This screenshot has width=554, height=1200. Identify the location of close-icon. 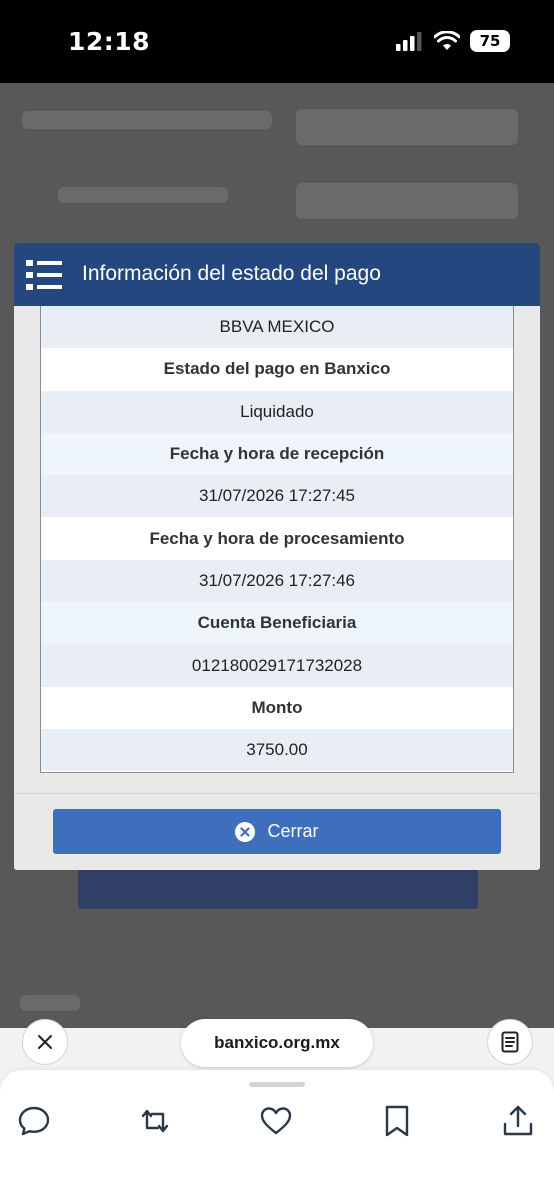
(45, 1042).